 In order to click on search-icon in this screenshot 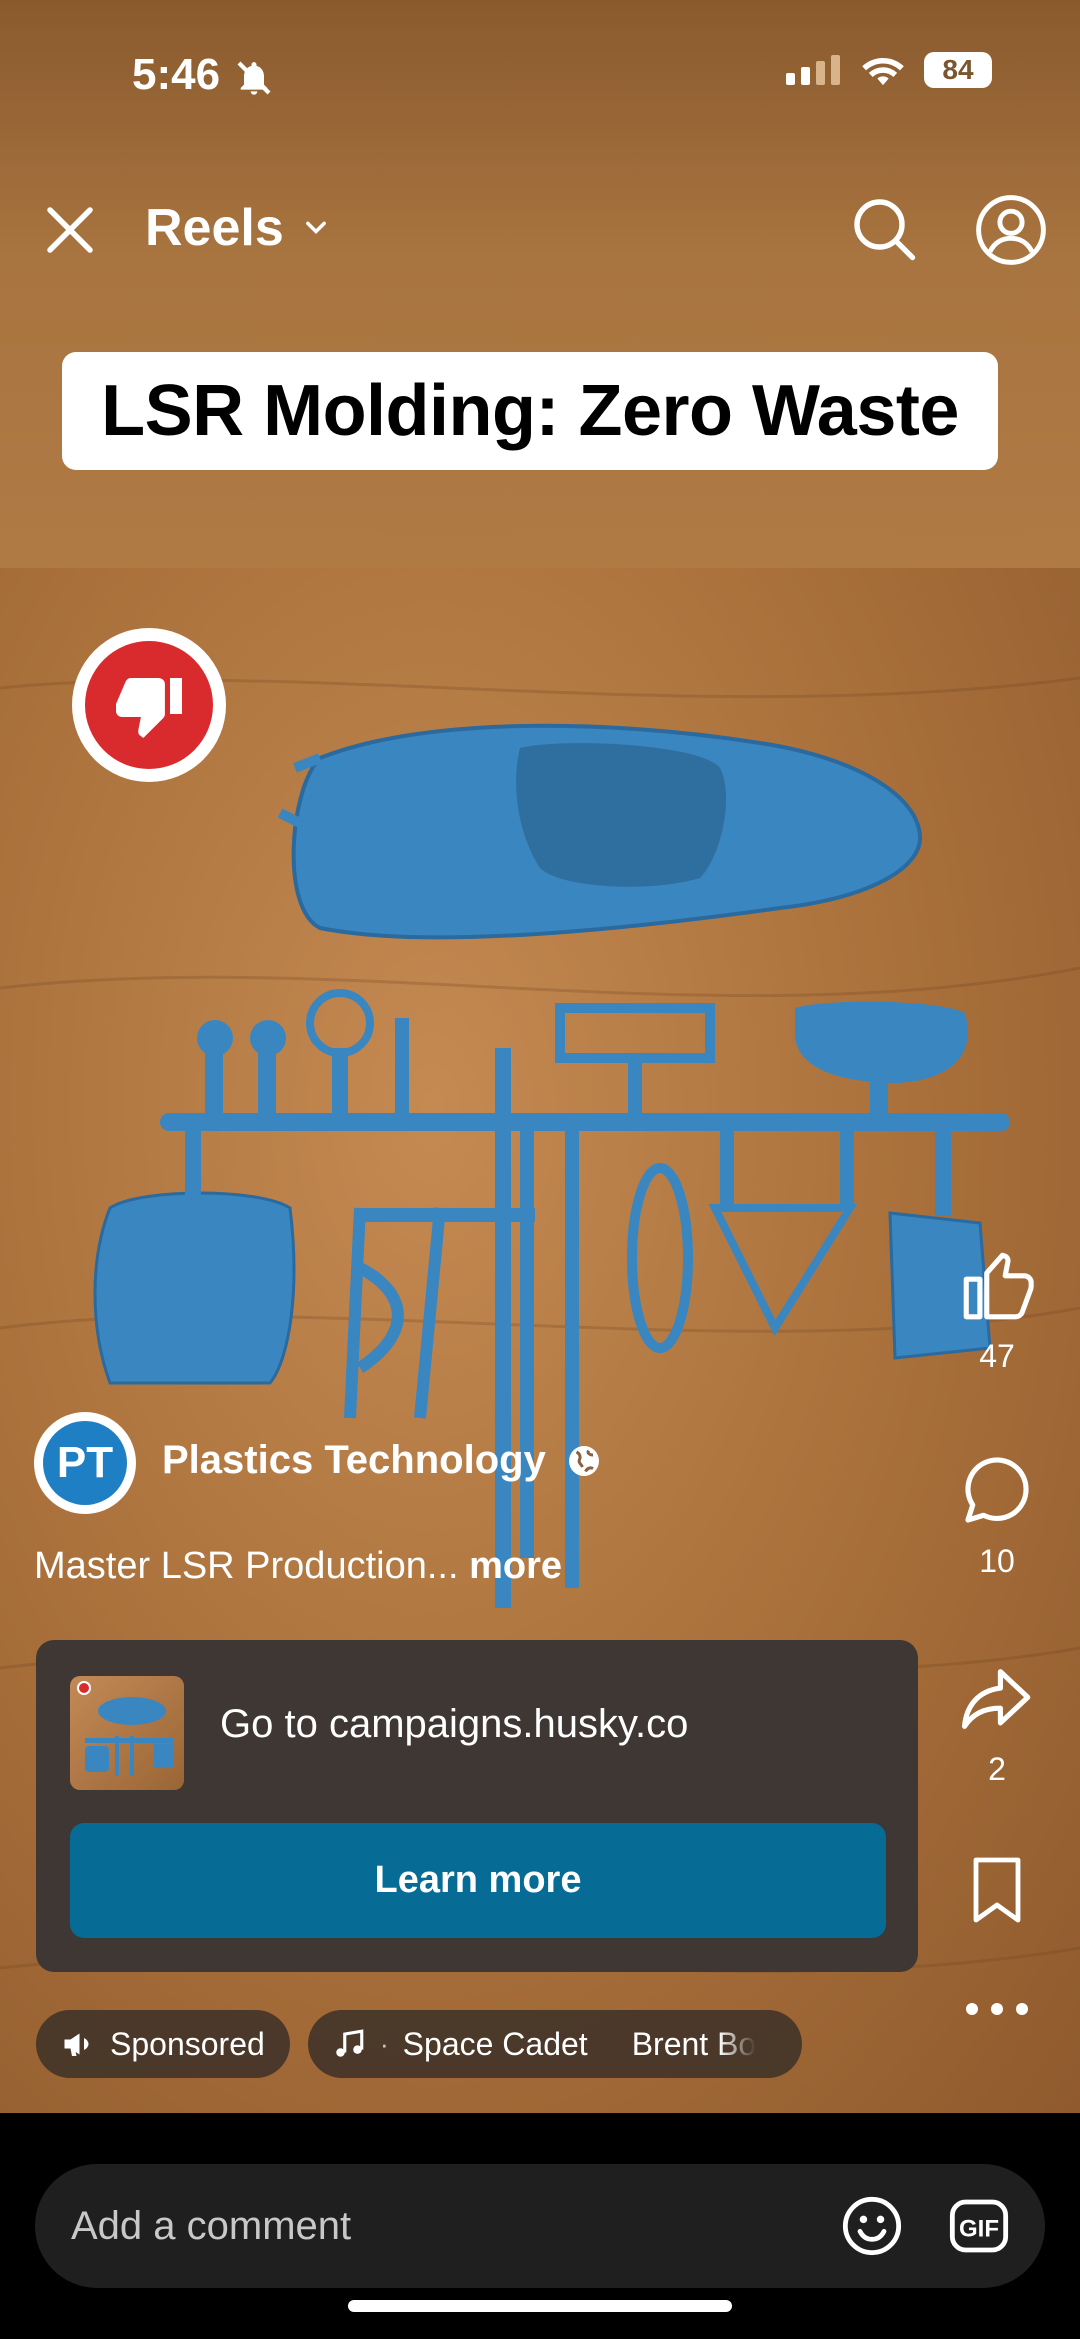, I will do `click(884, 229)`.